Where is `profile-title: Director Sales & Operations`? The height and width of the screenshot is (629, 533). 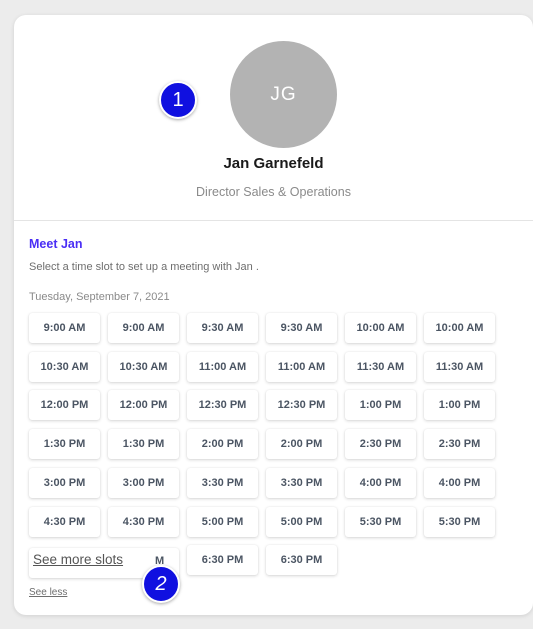 profile-title: Director Sales & Operations is located at coordinates (273, 192).